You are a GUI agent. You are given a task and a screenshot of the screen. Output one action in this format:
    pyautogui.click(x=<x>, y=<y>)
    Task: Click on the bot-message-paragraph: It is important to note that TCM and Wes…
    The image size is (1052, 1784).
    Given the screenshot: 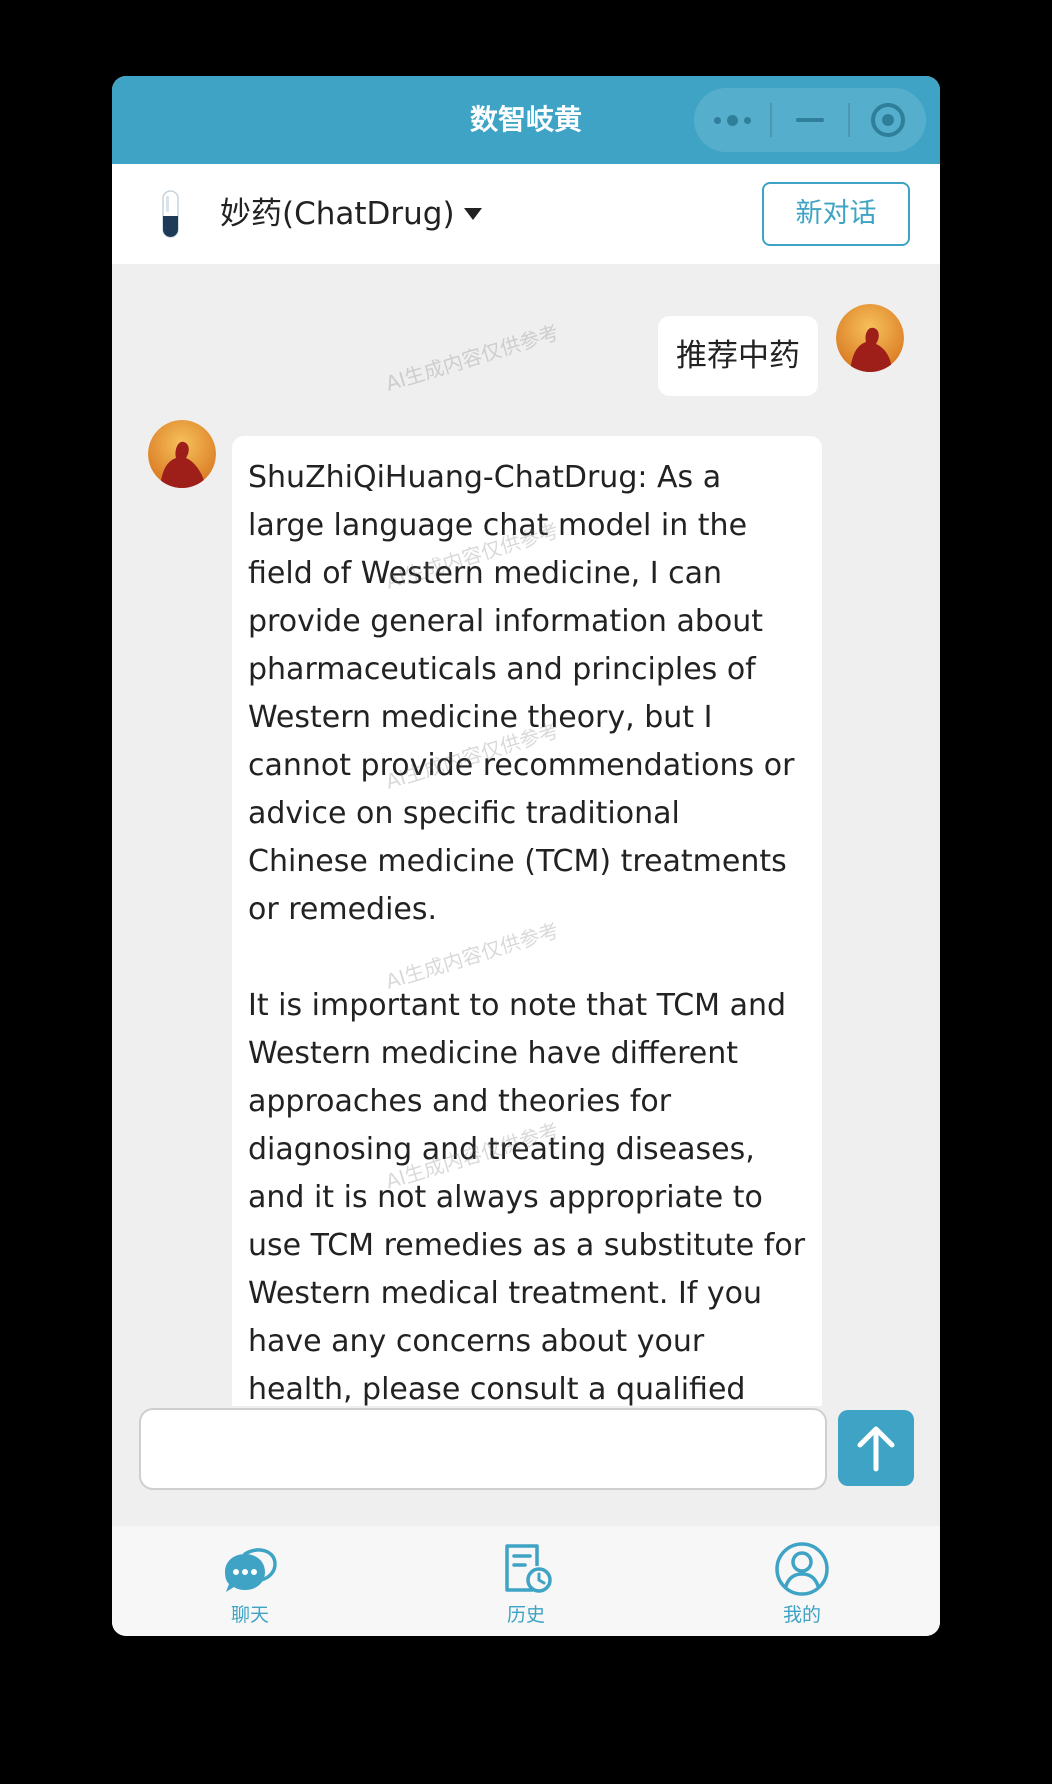 What is the action you would take?
    pyautogui.click(x=527, y=1197)
    